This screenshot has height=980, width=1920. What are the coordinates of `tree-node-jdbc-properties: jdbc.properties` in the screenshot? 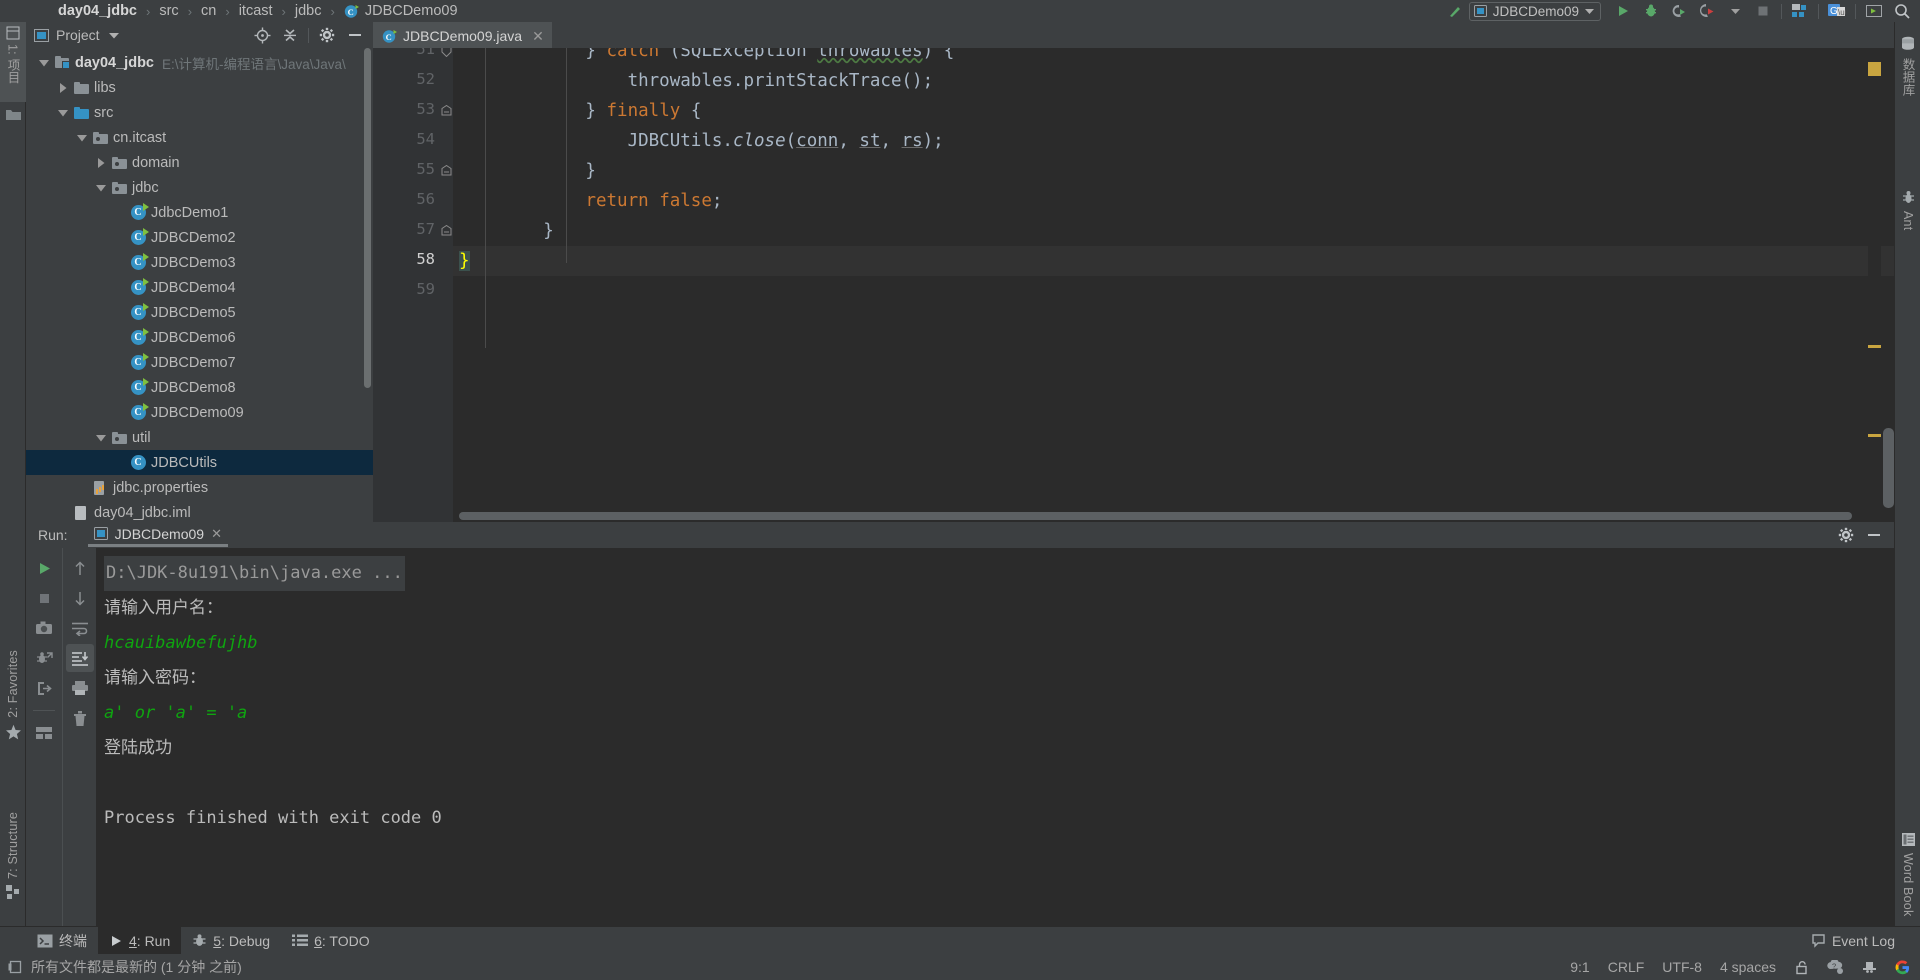 It's located at (199, 487).